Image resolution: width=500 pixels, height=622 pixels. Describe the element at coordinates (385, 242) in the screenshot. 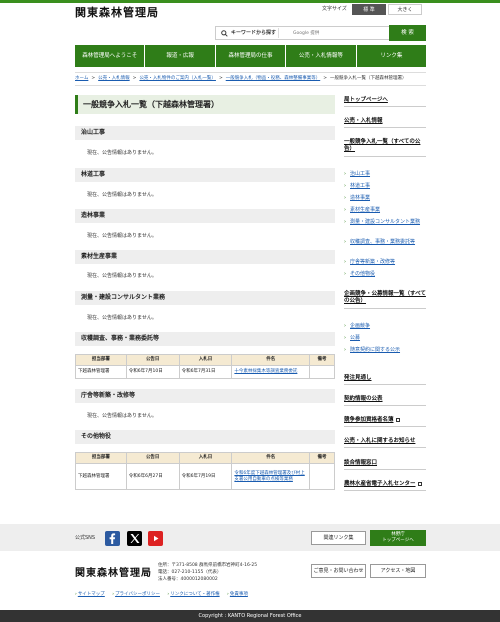

I see `sidebar-sub-item: › 収穫調査、事務・業務委託等` at that location.